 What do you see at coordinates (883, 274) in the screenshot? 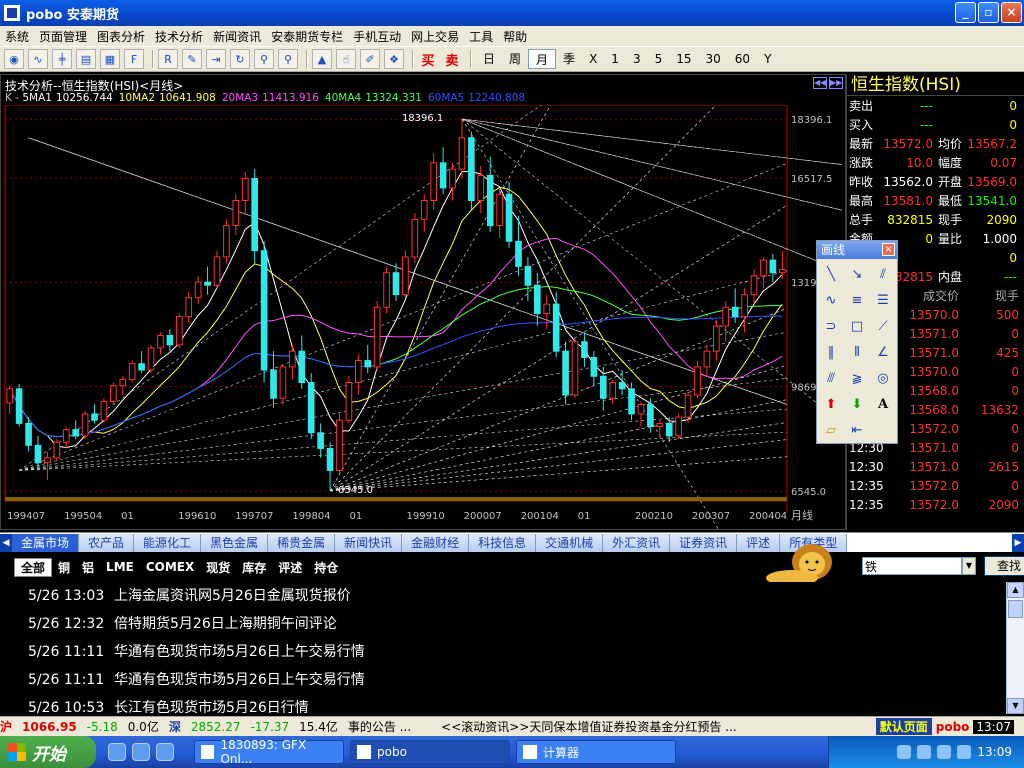
I see `parallel-line-tool-icon: ⫽` at bounding box center [883, 274].